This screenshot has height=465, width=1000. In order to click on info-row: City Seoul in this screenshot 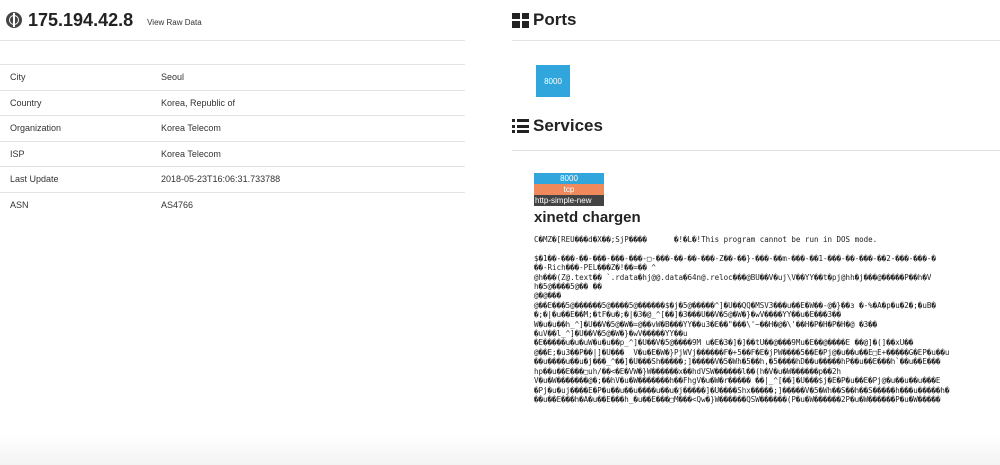, I will do `click(232, 77)`.